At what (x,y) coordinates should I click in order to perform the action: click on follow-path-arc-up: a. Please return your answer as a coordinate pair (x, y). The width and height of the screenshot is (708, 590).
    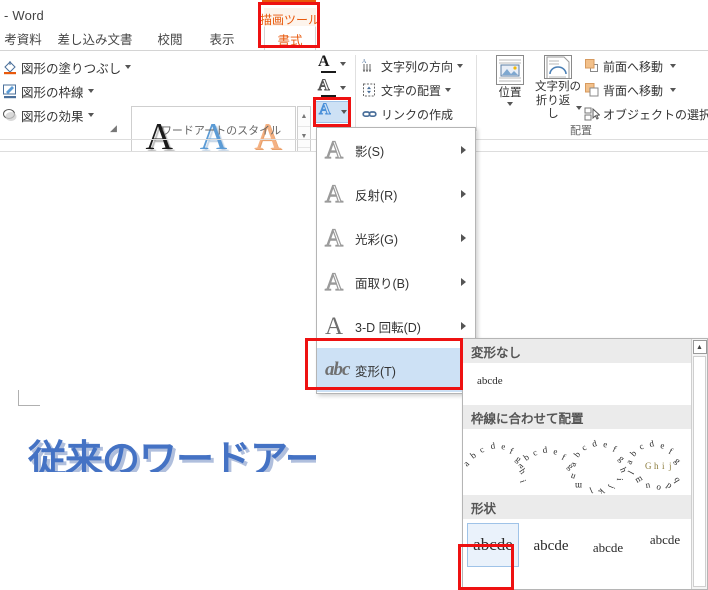
    Looking at the image, I should click on (467, 464).